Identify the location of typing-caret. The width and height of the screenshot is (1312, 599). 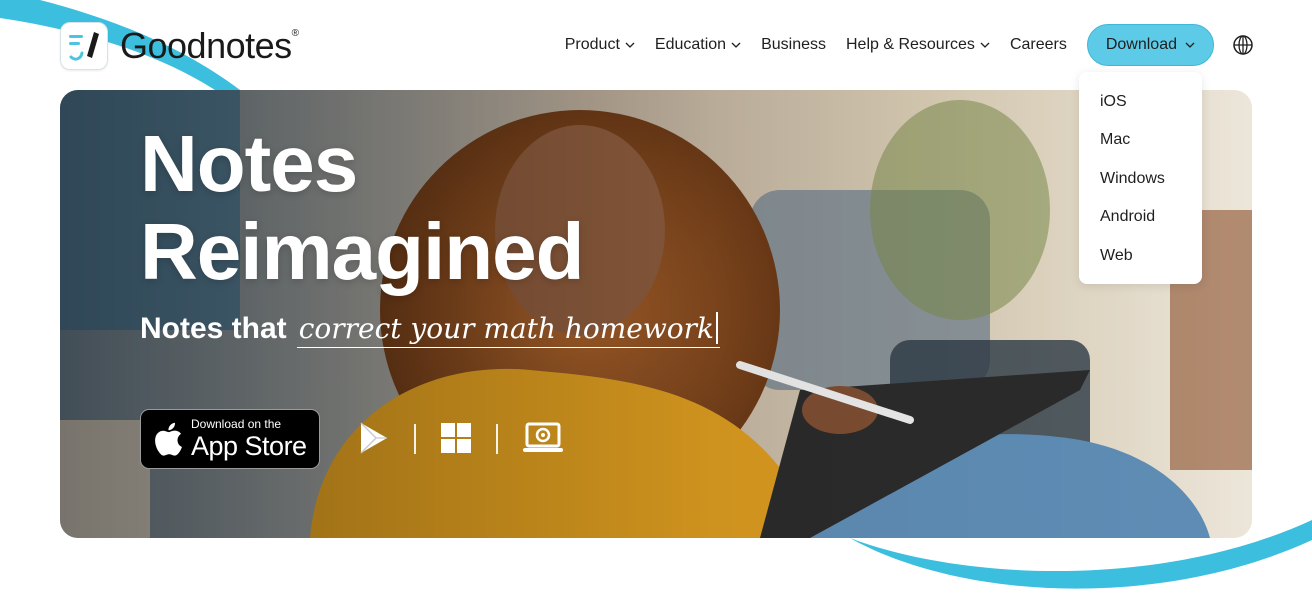
(717, 328).